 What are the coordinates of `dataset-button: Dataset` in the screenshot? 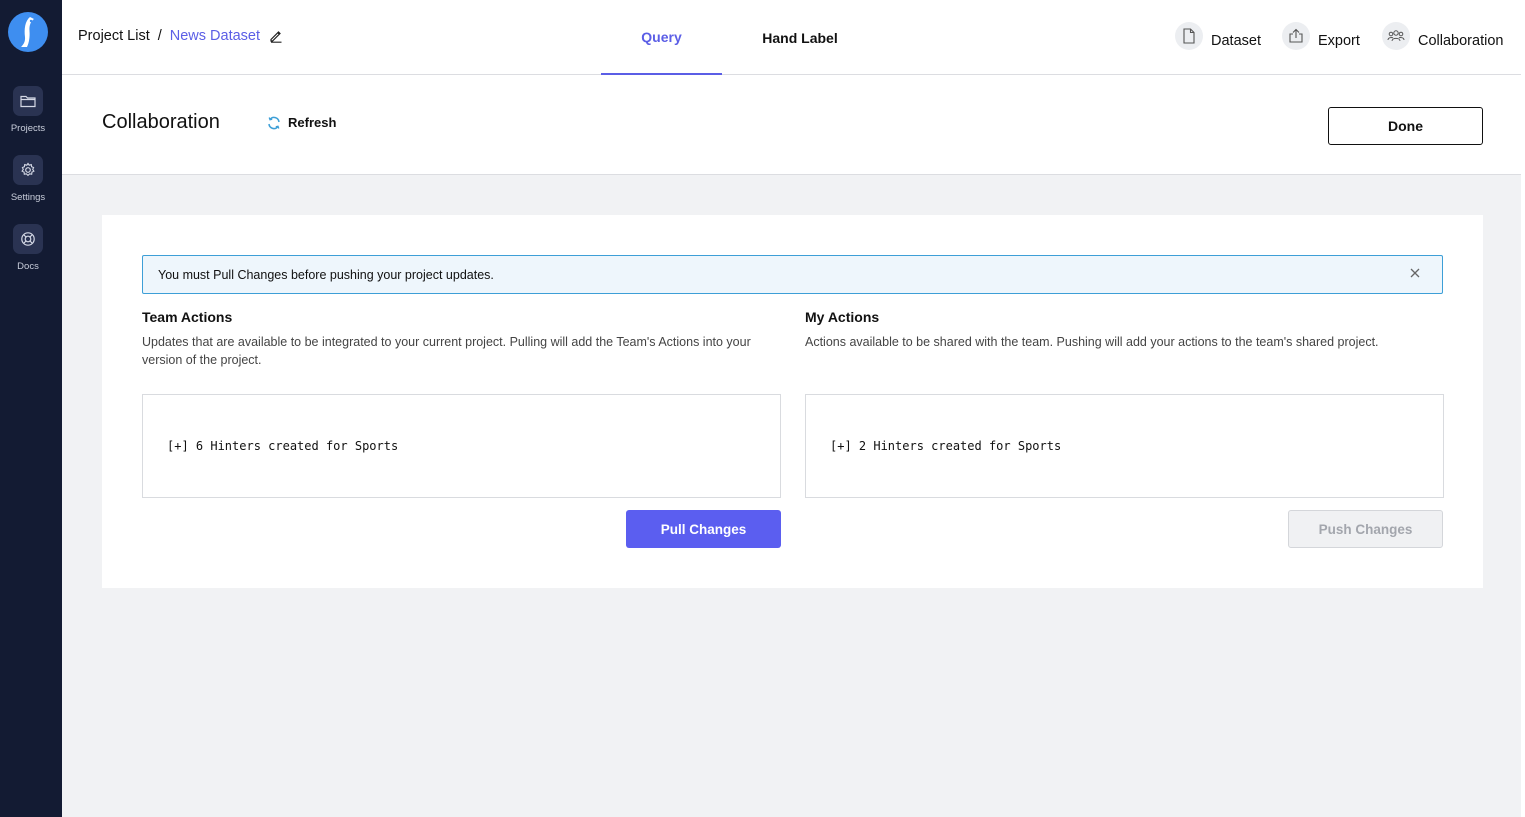 It's located at (1218, 36).